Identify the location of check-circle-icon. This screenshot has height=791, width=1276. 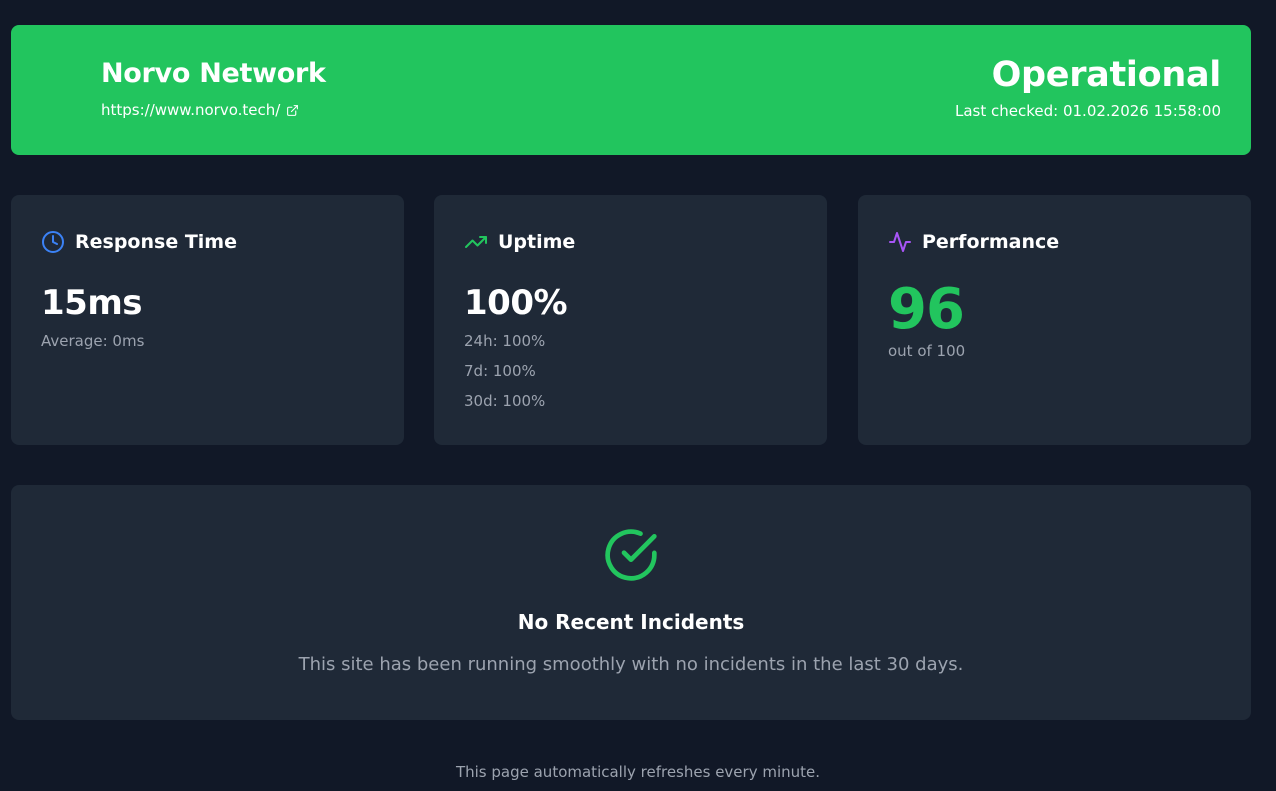
(631, 555).